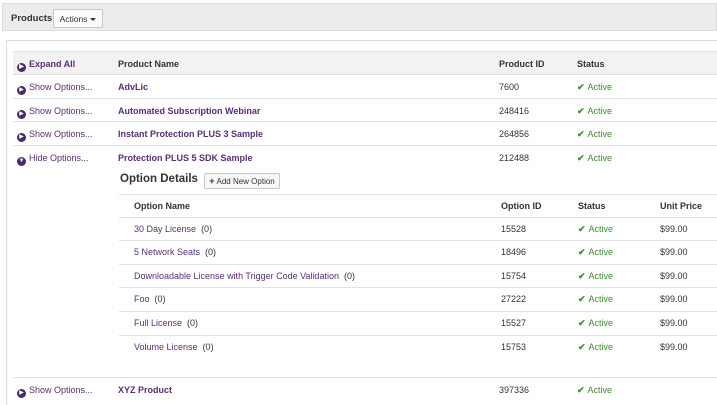  I want to click on option-details-title: Option Details, so click(159, 179).